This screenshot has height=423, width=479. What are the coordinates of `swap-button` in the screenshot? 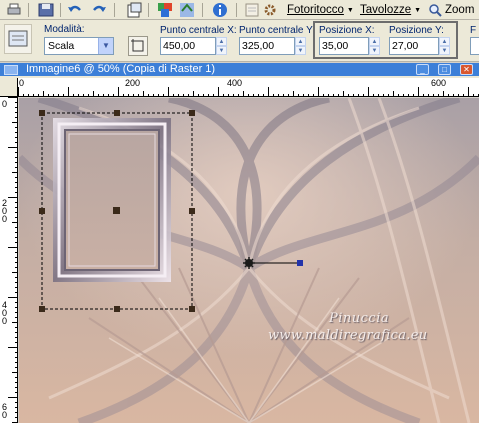 It's located at (187, 10).